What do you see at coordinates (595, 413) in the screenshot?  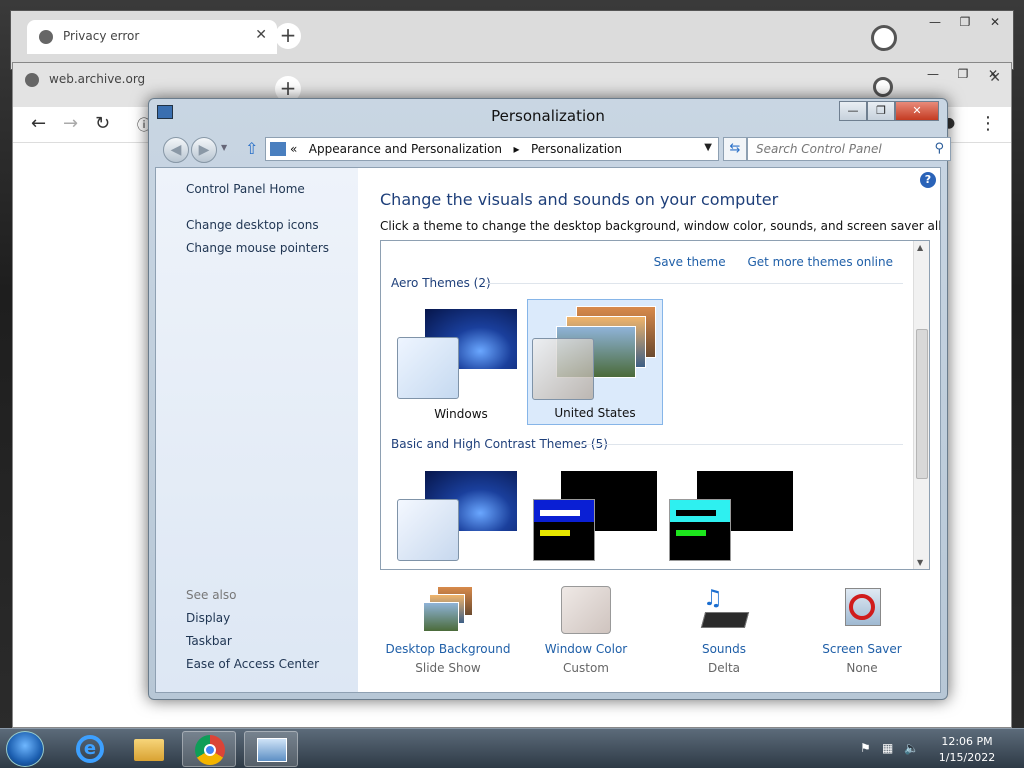 I see `theme-label: United States` at bounding box center [595, 413].